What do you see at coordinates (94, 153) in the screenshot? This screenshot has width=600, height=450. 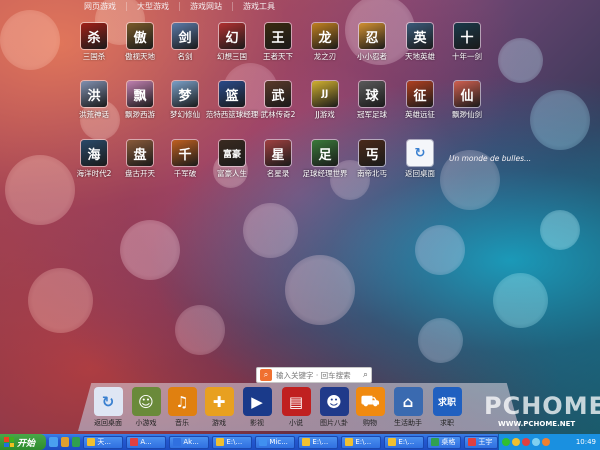 I see `game-icon: 海` at bounding box center [94, 153].